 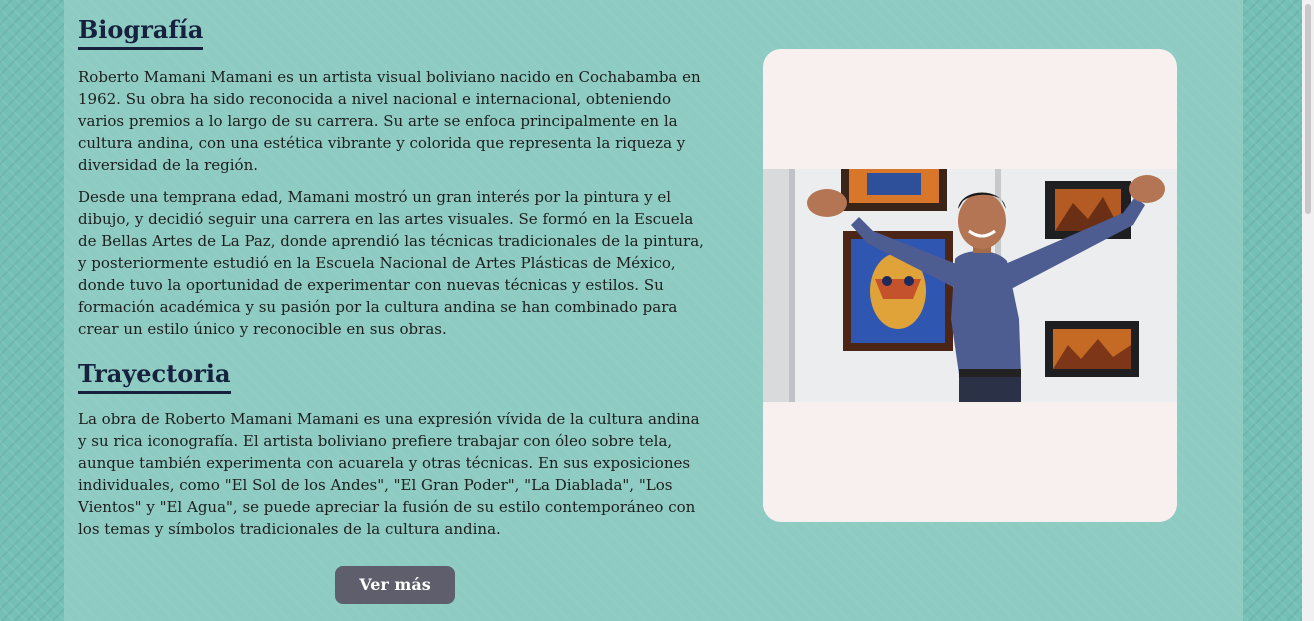 I want to click on ver-mas-button: Ver más, so click(x=395, y=585).